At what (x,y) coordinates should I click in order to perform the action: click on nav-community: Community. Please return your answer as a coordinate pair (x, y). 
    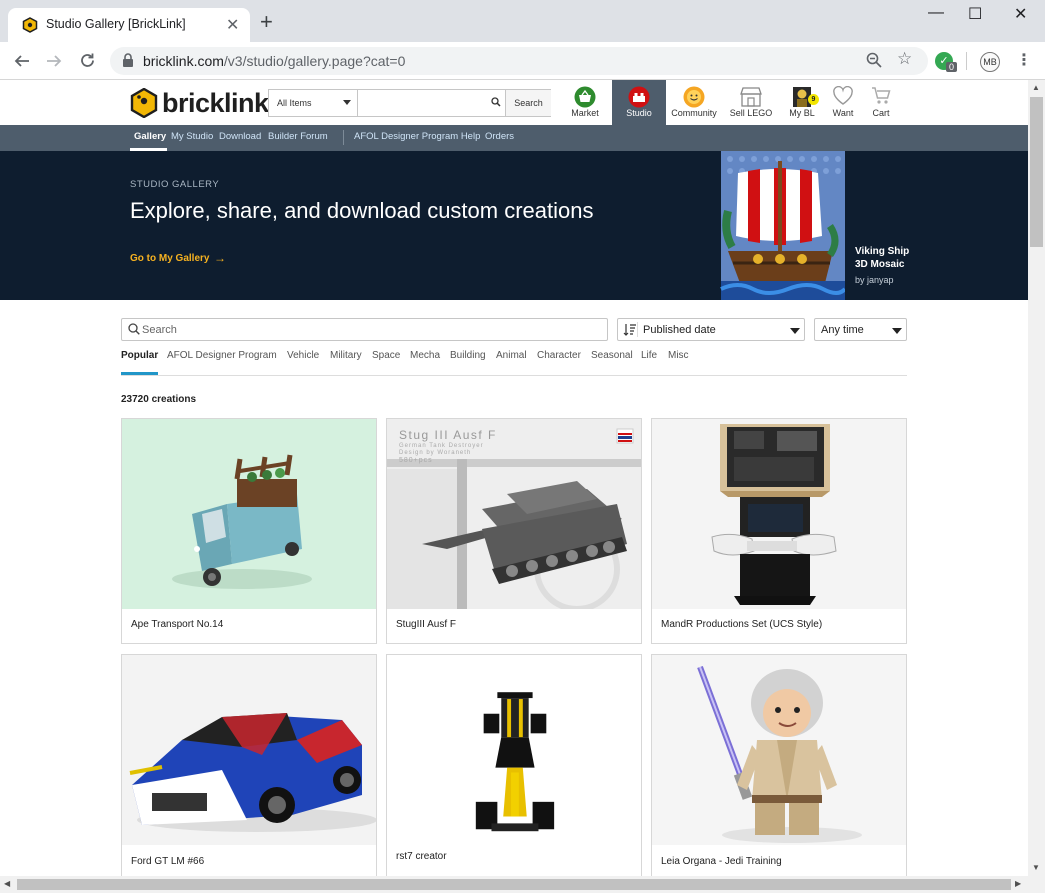
    Looking at the image, I should click on (694, 102).